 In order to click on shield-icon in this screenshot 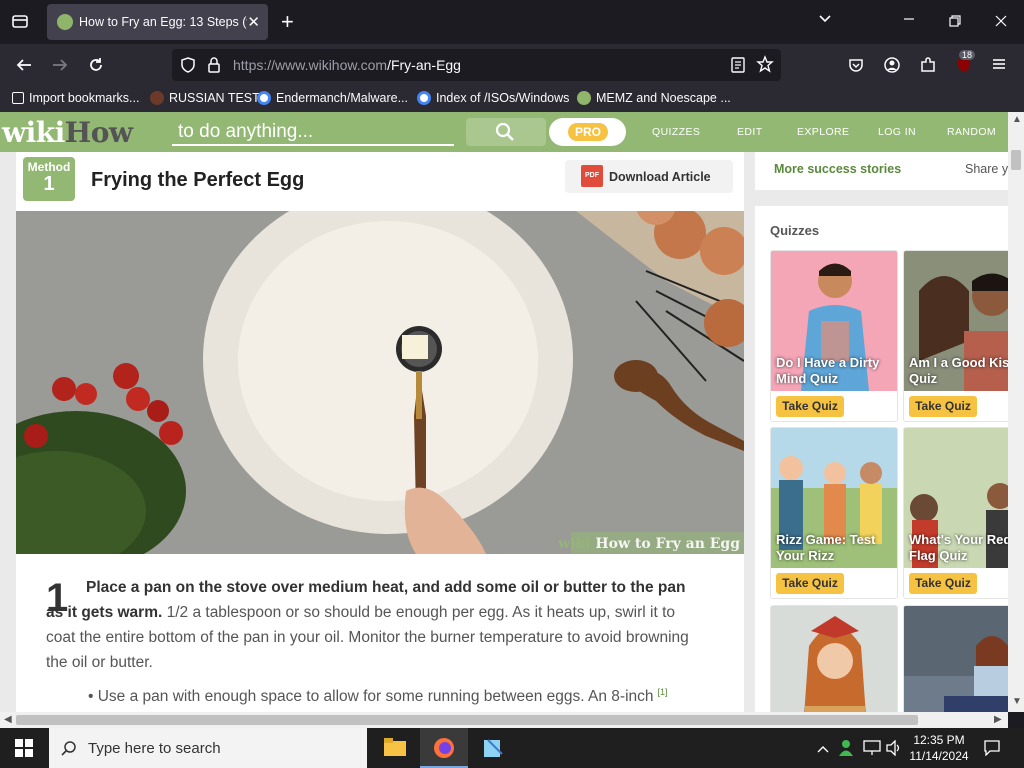, I will do `click(188, 67)`.